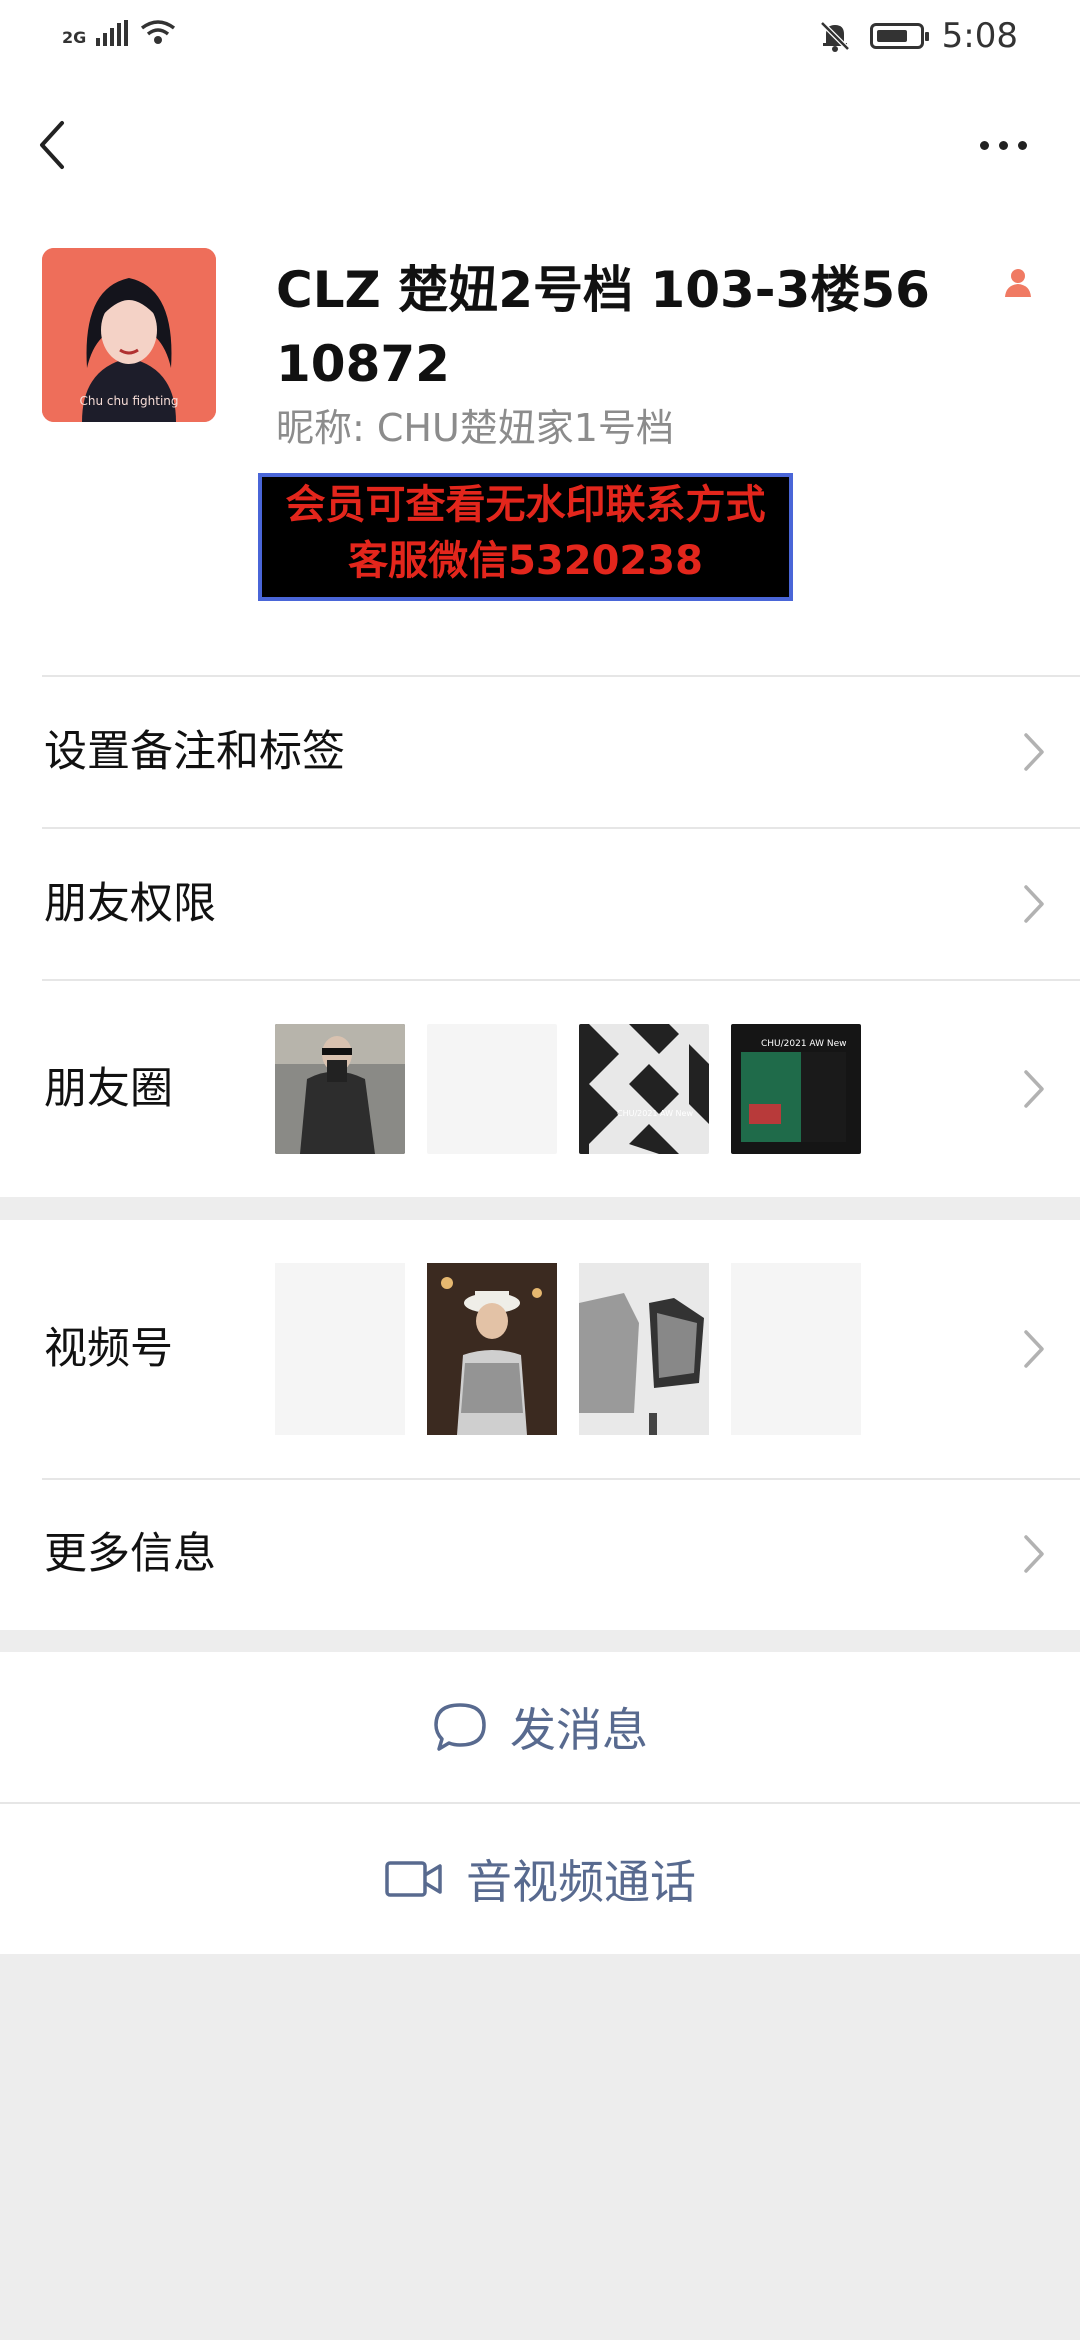 This screenshot has width=1080, height=2340. Describe the element at coordinates (525, 537) in the screenshot. I see `watermark-banner: 会员可查看无水印联系方式 客服微信5320238` at that location.